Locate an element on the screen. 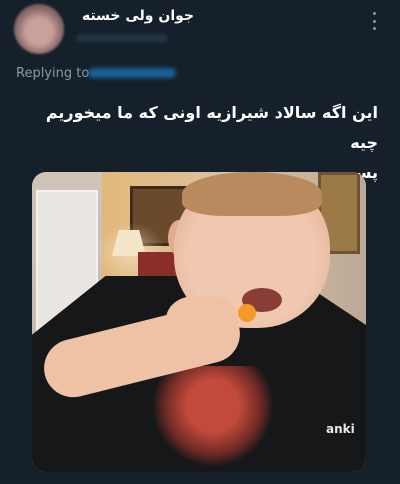  photo-shirt-brand: anki is located at coordinates (340, 429).